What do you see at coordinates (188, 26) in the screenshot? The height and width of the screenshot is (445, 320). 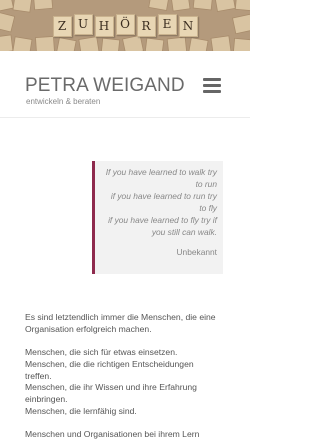 I see `letter-tile: N` at bounding box center [188, 26].